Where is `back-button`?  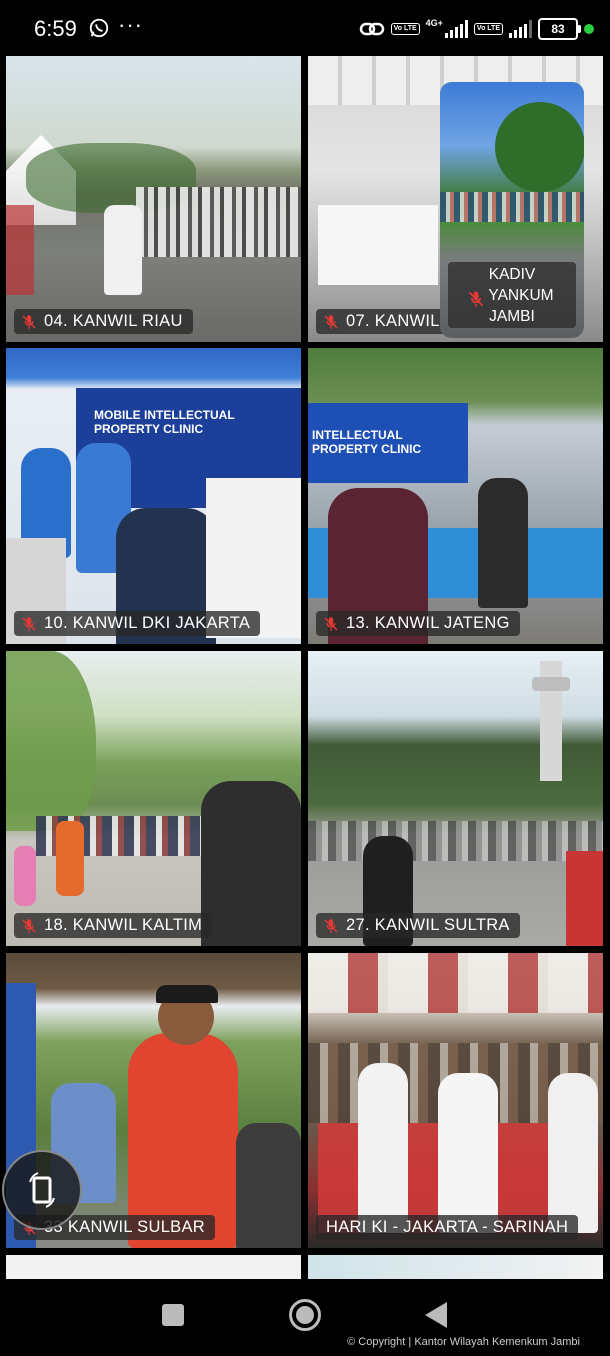
back-button is located at coordinates (436, 1315).